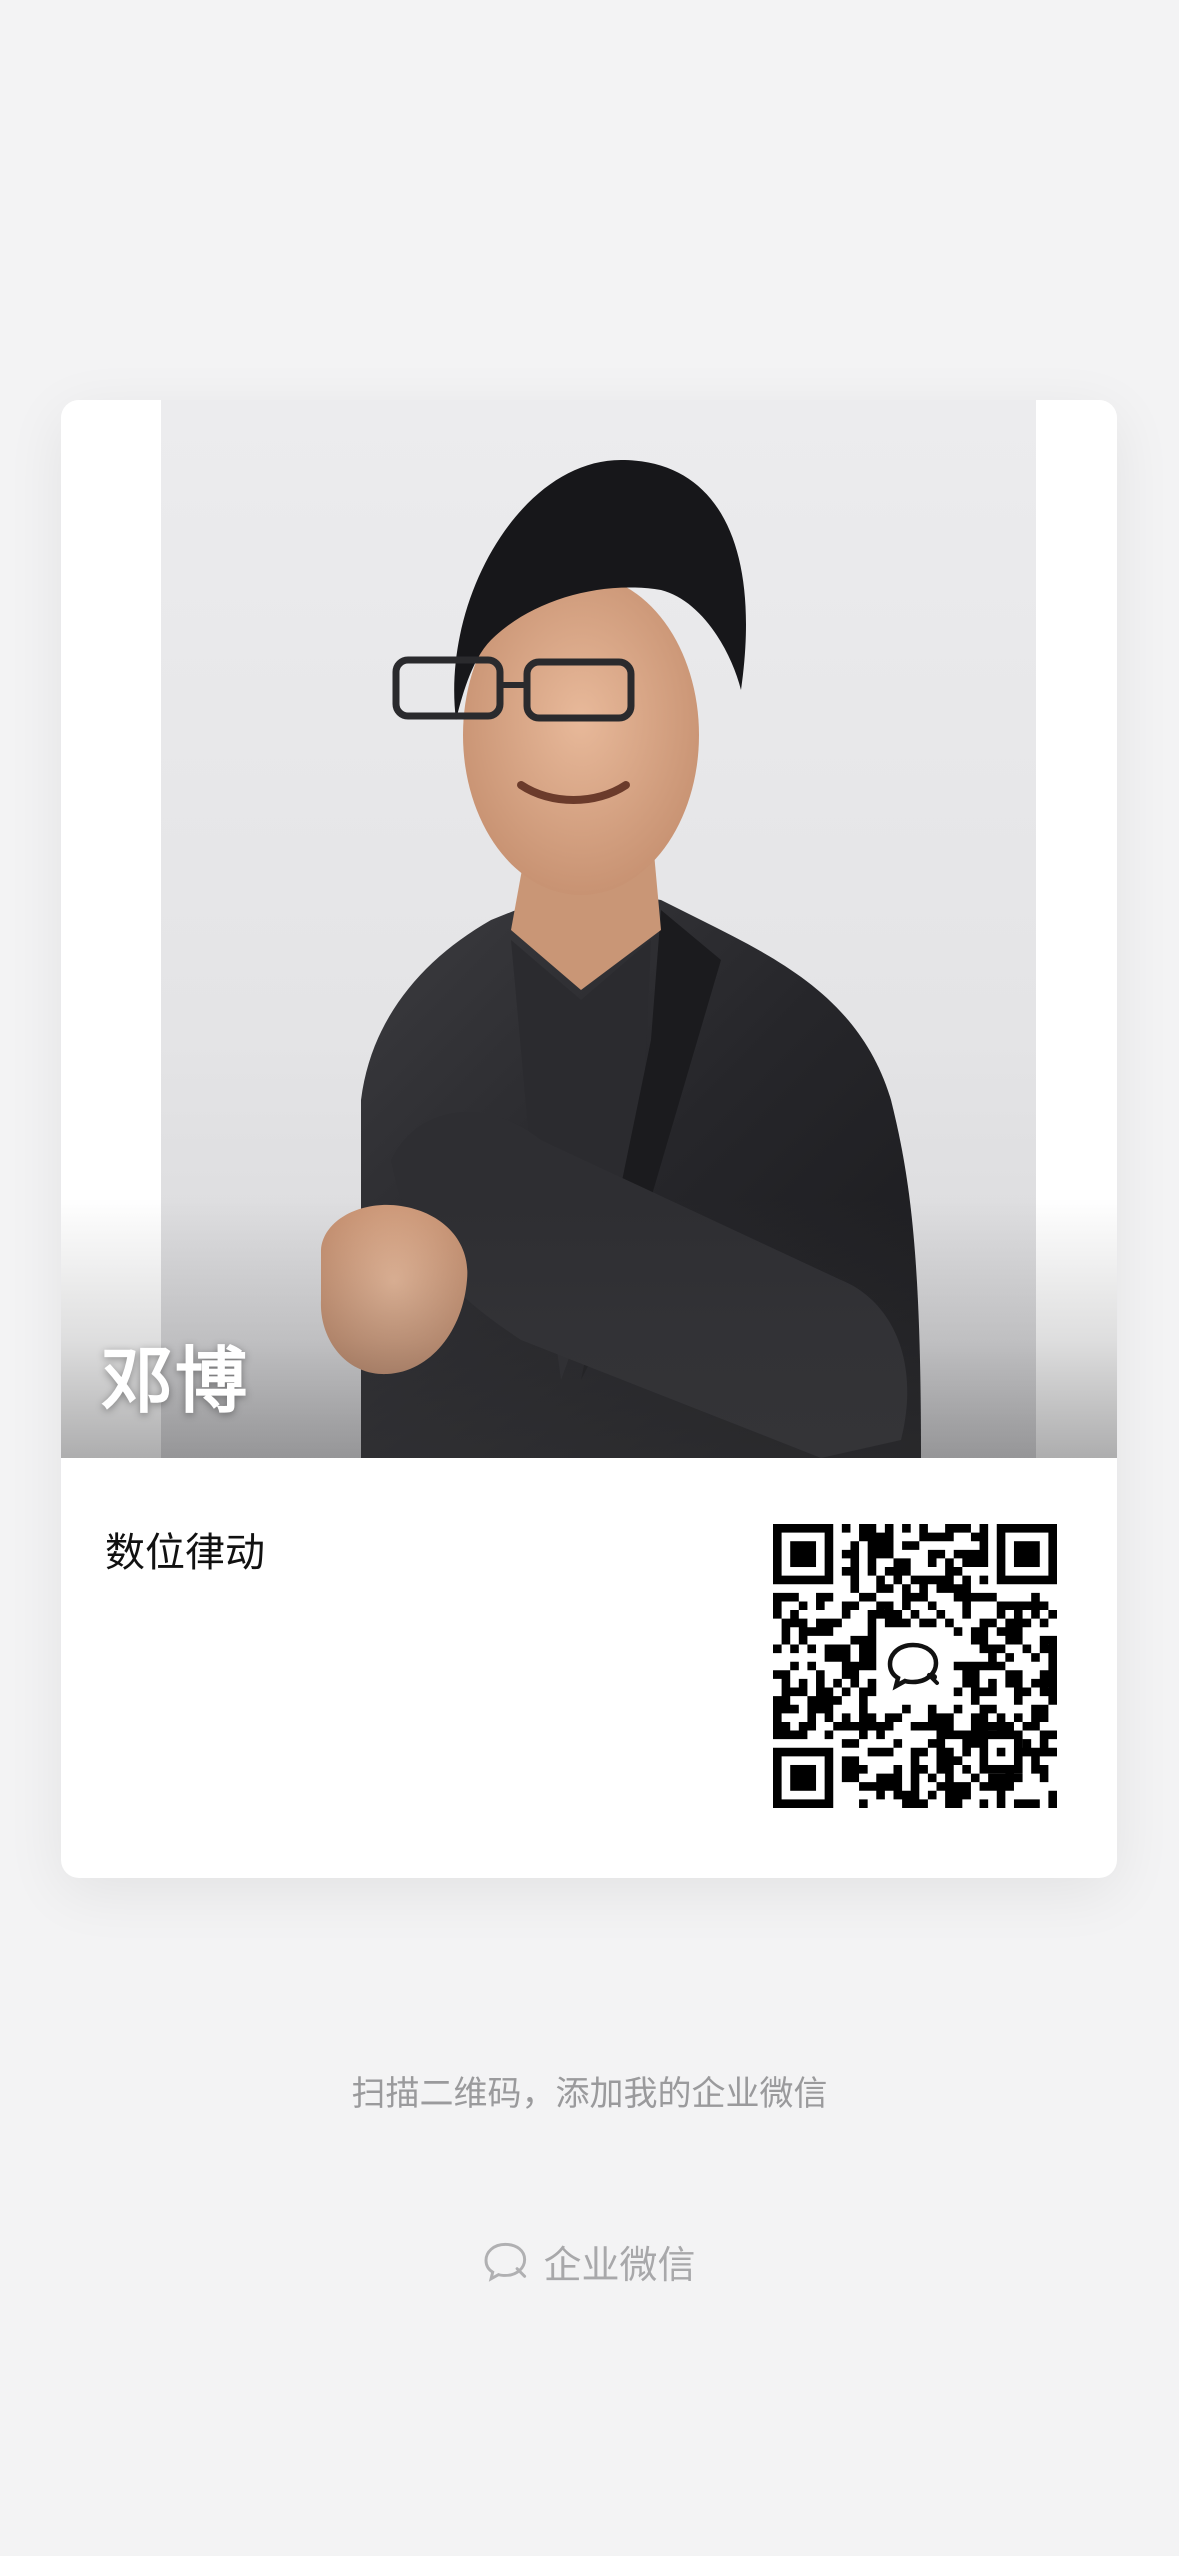 This screenshot has height=2556, width=1179. Describe the element at coordinates (589, 2094) in the screenshot. I see `scan-hint-text: 扫描二维码，添加我的企业微信` at that location.